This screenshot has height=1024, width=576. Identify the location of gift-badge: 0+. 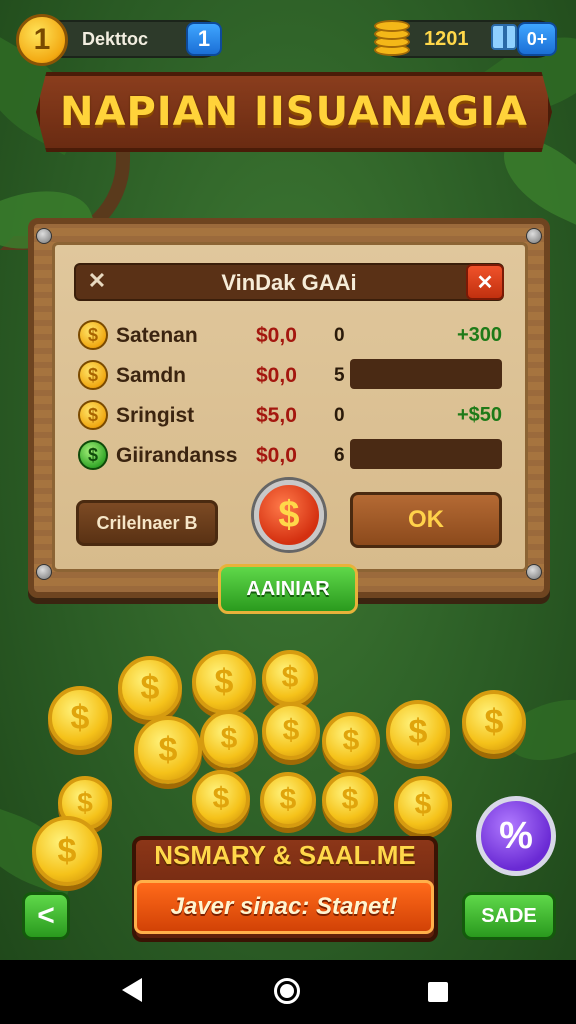
(537, 39).